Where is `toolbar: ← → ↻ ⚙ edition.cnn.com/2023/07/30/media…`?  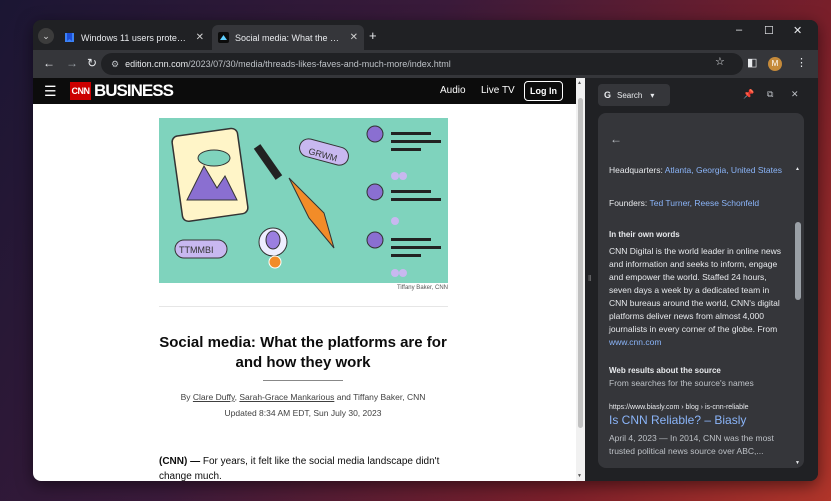 toolbar: ← → ↻ ⚙ edition.cnn.com/2023/07/30/media… is located at coordinates (425, 64).